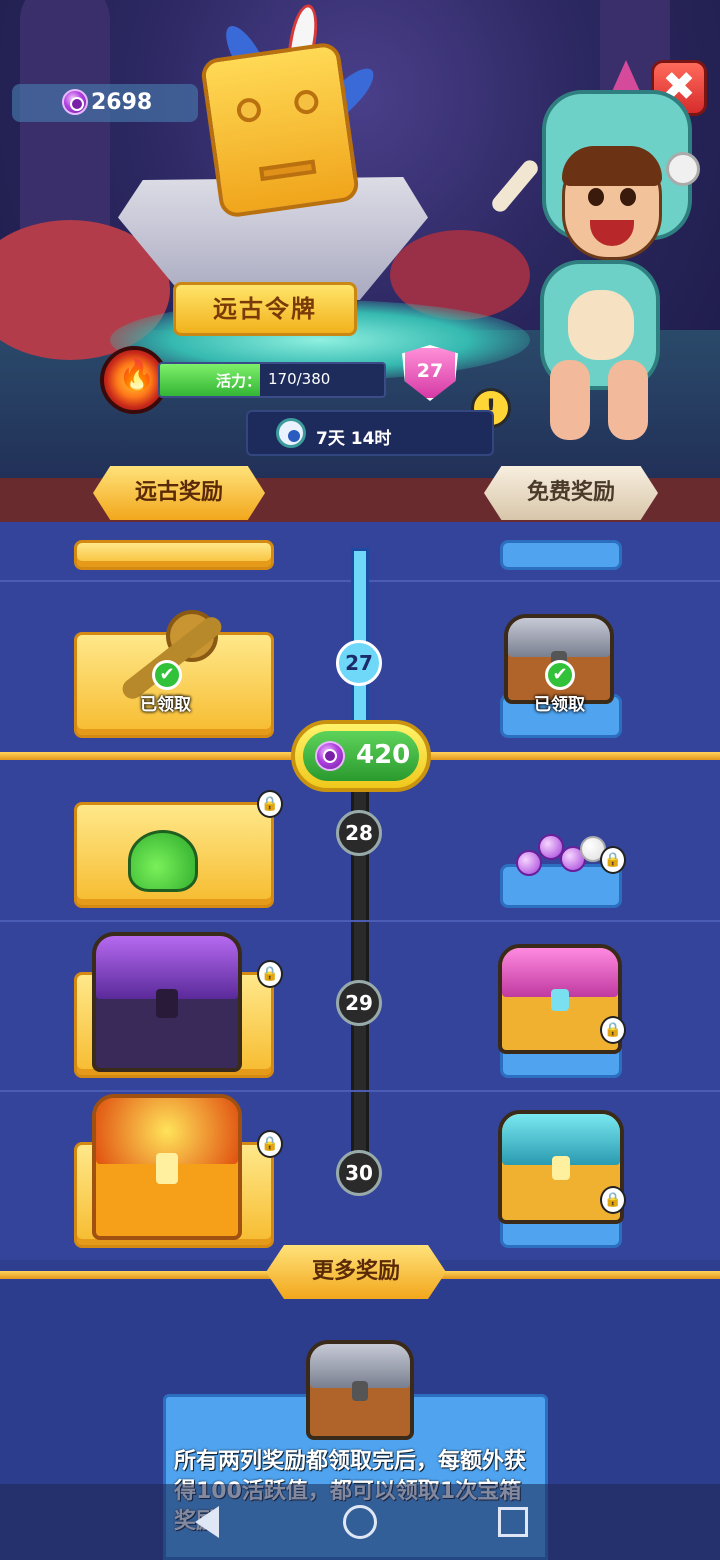 The height and width of the screenshot is (1560, 720). I want to click on dino-costume-character, so click(604, 255).